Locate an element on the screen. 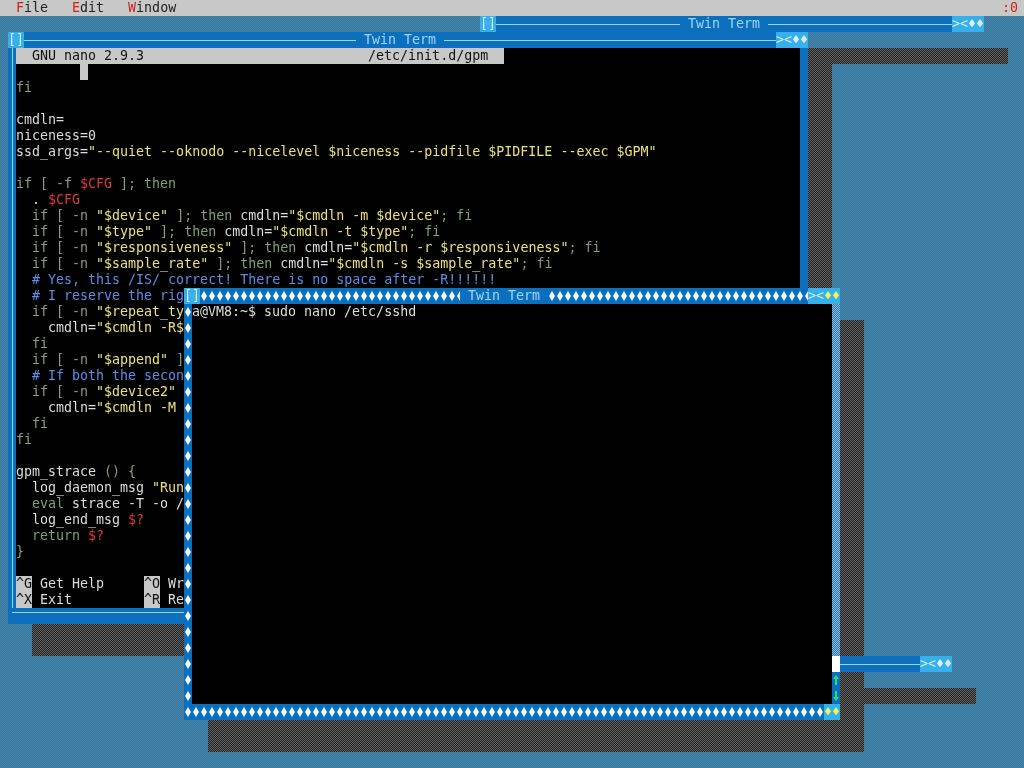 This screenshot has width=1024, height=768. file-name: /etc/init.d/gpm is located at coordinates (428, 56).